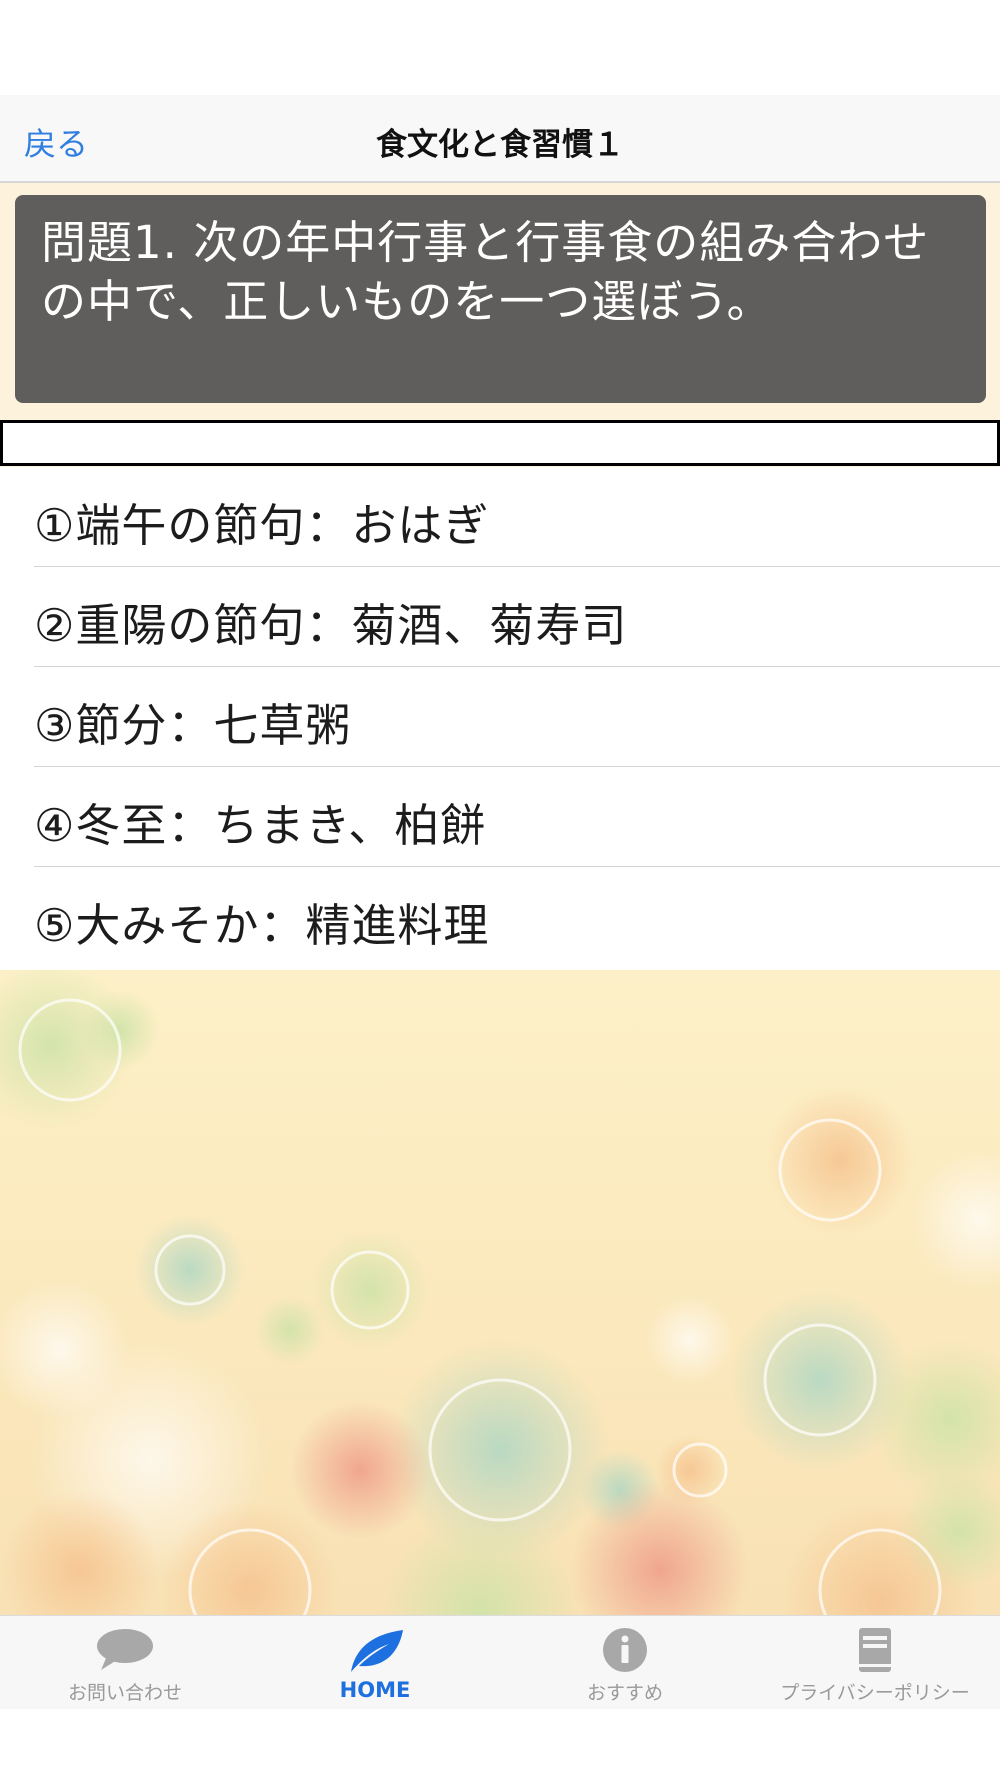 This screenshot has height=1778, width=1000. I want to click on answer-feedback-box, so click(500, 443).